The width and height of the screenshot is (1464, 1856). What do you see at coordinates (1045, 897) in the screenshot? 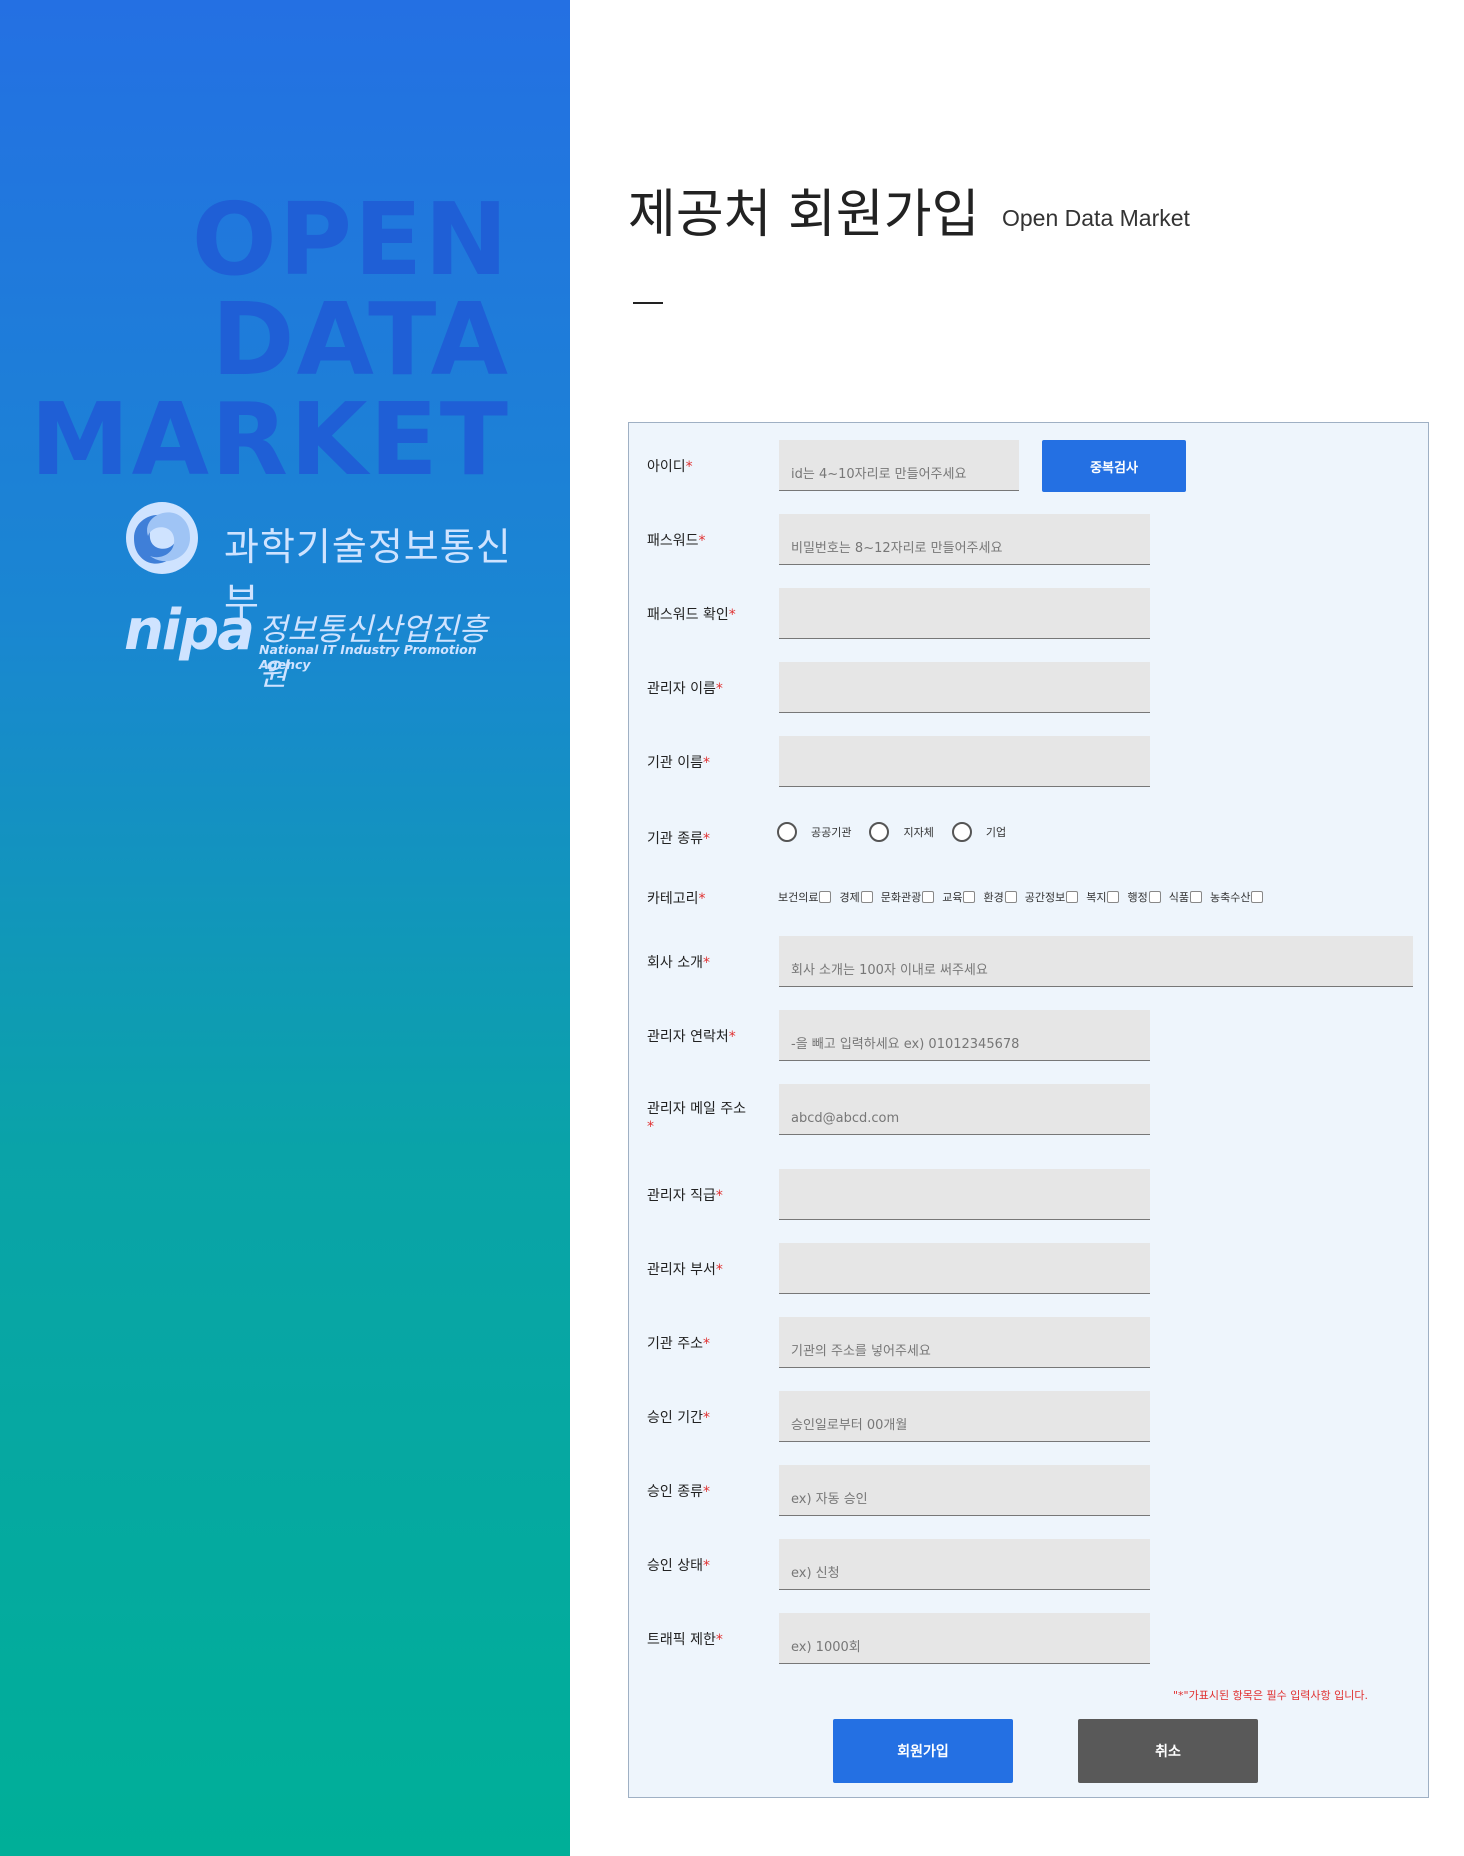
I see `category-option-label: 공간정보` at bounding box center [1045, 897].